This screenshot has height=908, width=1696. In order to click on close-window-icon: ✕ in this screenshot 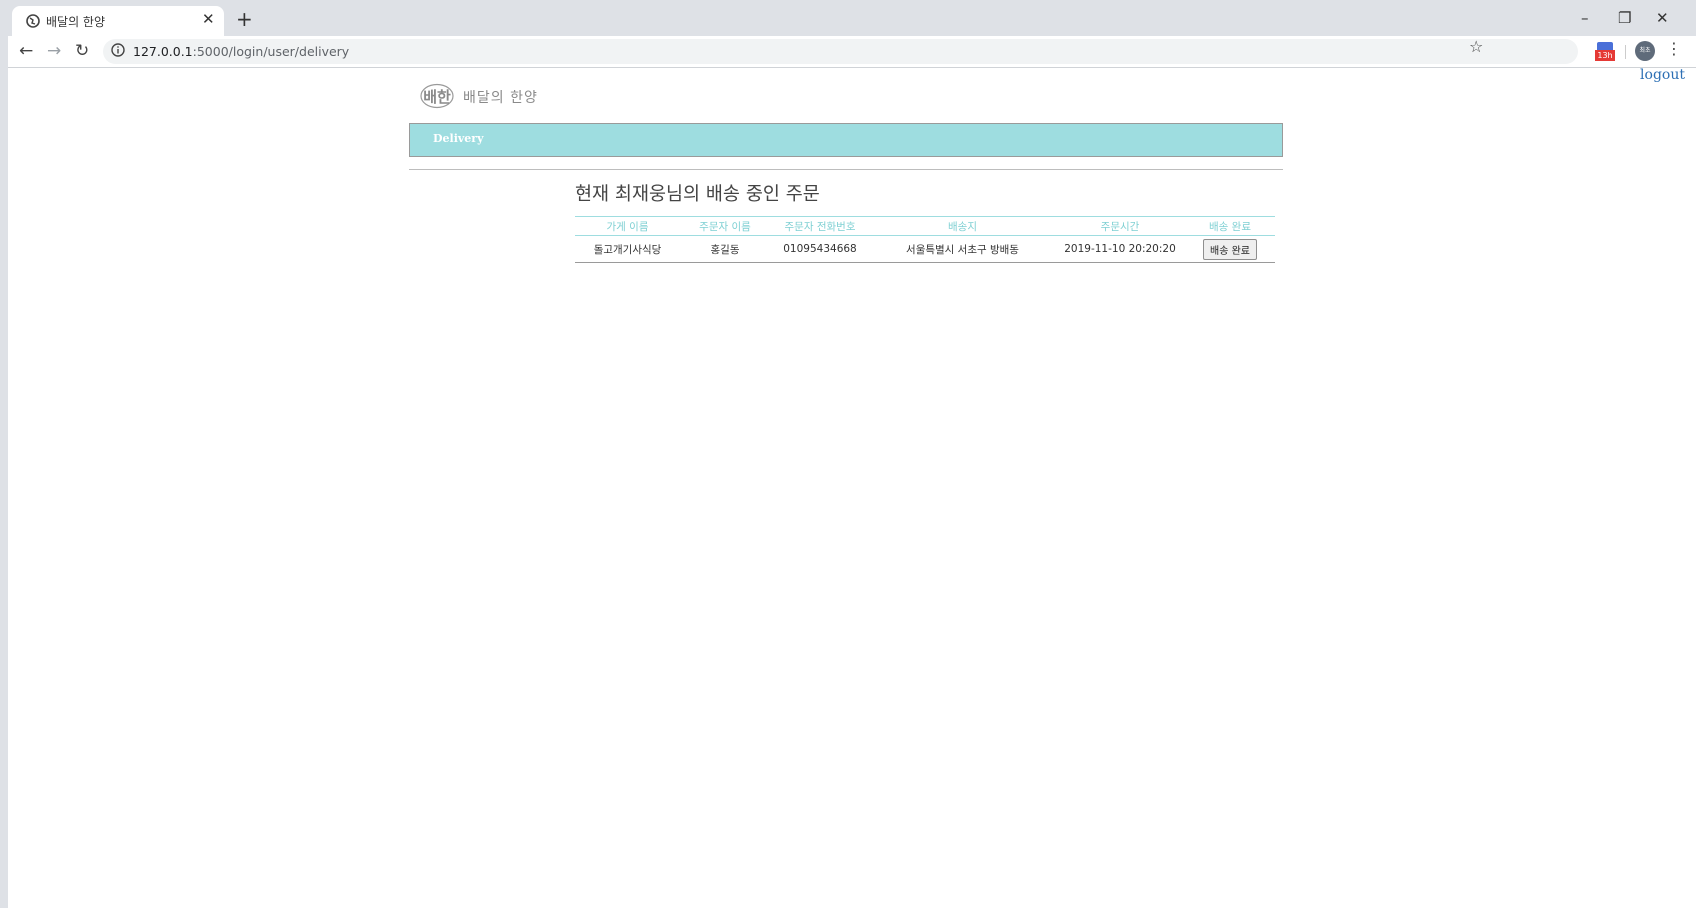, I will do `click(1662, 18)`.